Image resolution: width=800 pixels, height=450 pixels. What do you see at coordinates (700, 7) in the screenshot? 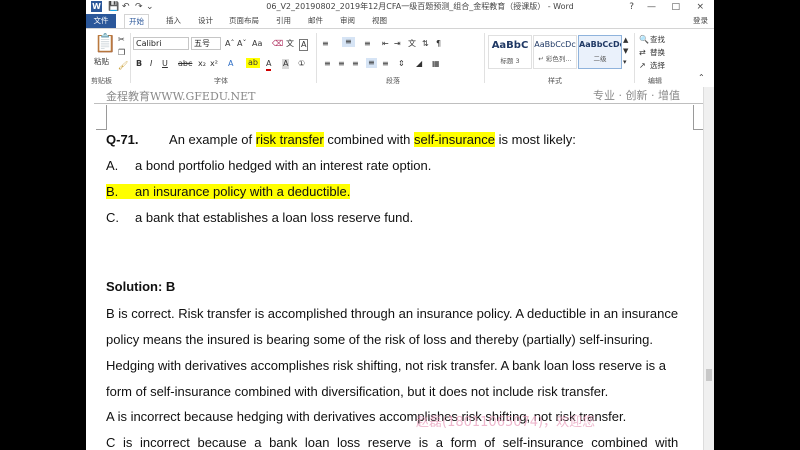
I see `close-button: ×` at bounding box center [700, 7].